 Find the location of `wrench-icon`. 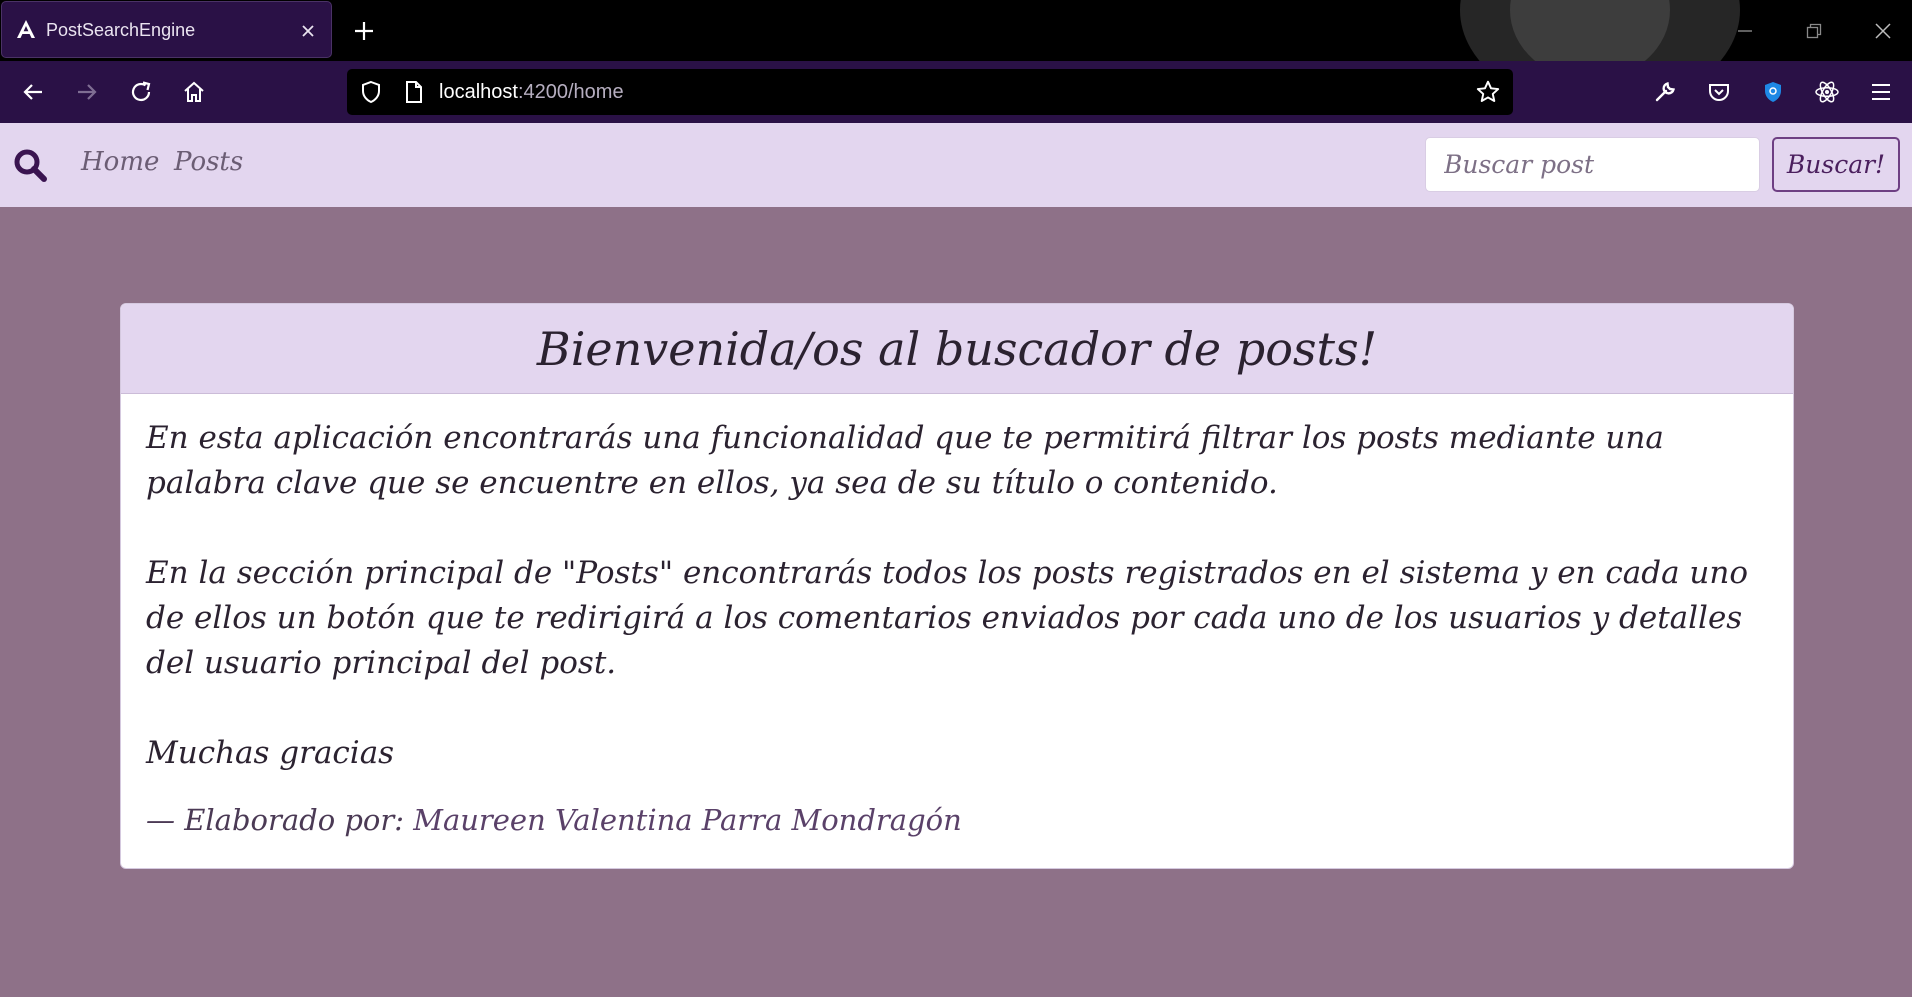

wrench-icon is located at coordinates (1665, 92).